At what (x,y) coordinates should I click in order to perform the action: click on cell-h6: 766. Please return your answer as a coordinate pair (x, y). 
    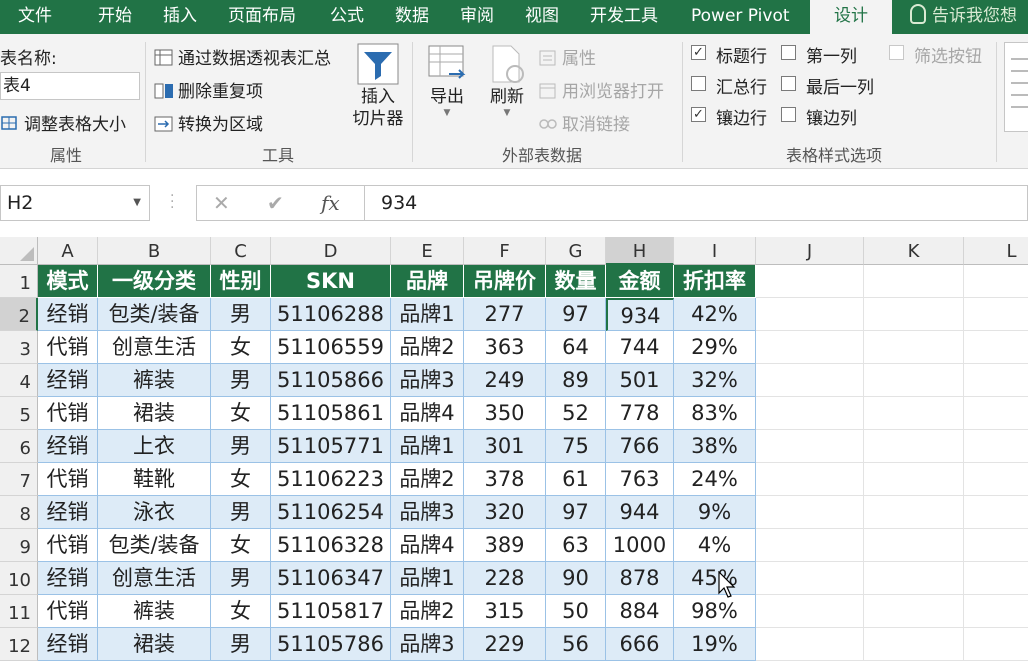
    Looking at the image, I should click on (640, 446).